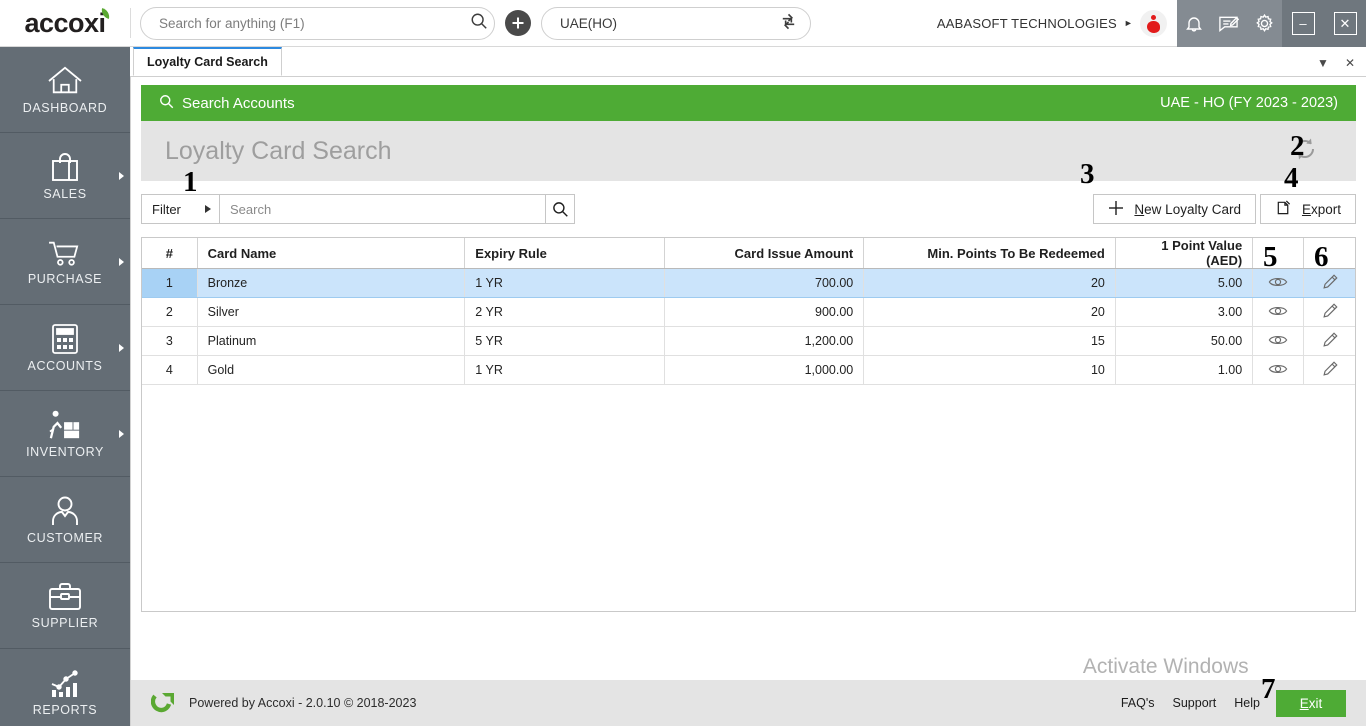 This screenshot has height=726, width=1366. Describe the element at coordinates (314, 23) in the screenshot. I see `global-search-input` at that location.